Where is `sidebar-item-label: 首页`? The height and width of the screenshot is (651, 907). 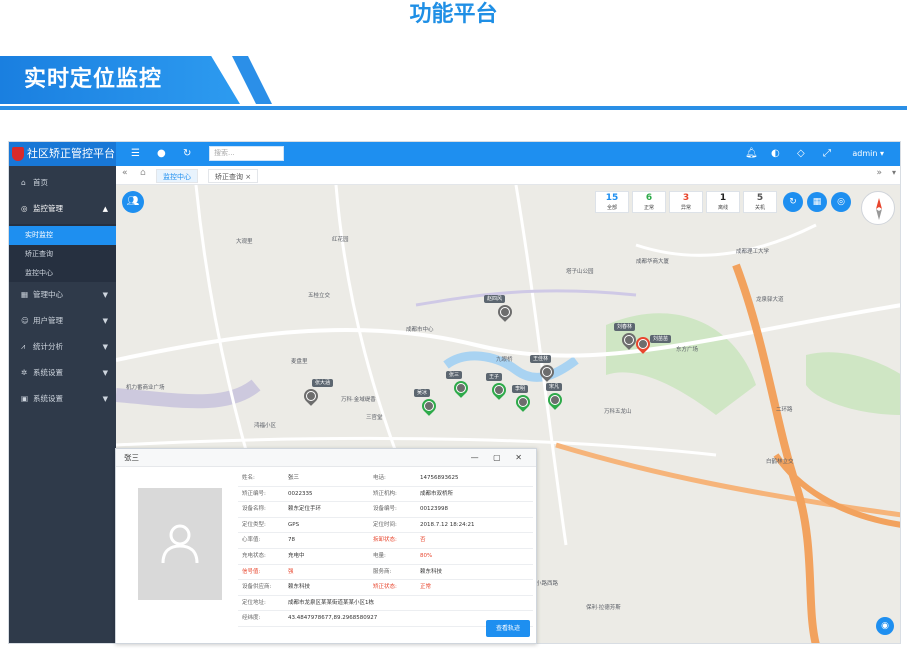 sidebar-item-label: 首页 is located at coordinates (40, 182).